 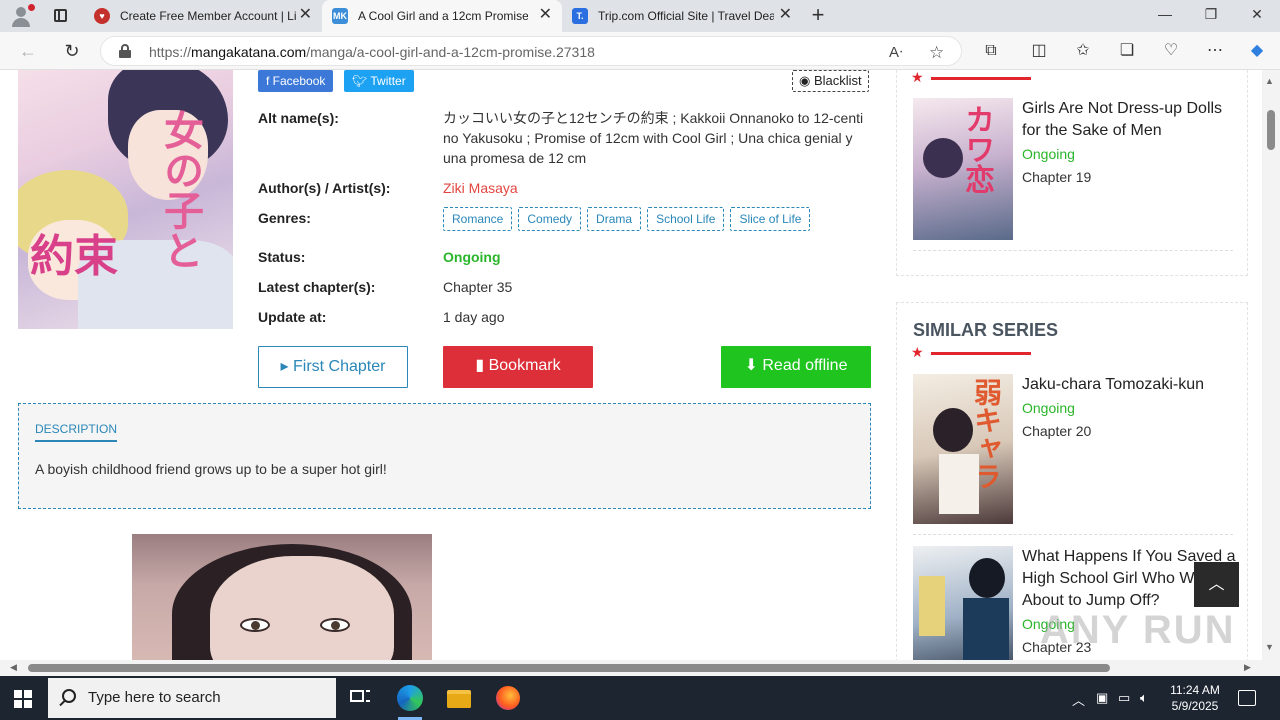 I want to click on minimize-icon: —, so click(x=1165, y=14).